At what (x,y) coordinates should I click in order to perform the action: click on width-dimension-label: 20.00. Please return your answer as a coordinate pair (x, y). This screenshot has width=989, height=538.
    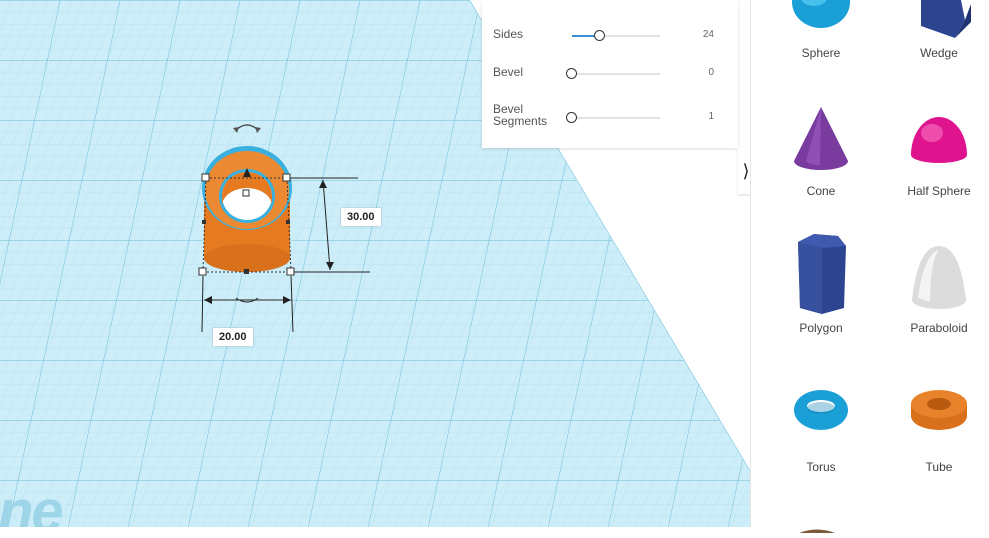
    Looking at the image, I should click on (233, 337).